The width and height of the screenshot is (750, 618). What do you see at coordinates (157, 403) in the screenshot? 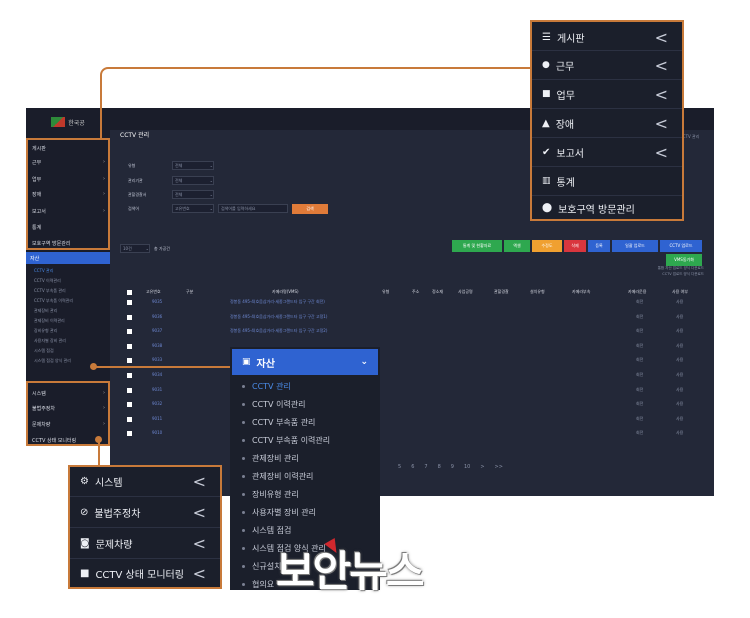
I see `row-id: 9032` at bounding box center [157, 403].